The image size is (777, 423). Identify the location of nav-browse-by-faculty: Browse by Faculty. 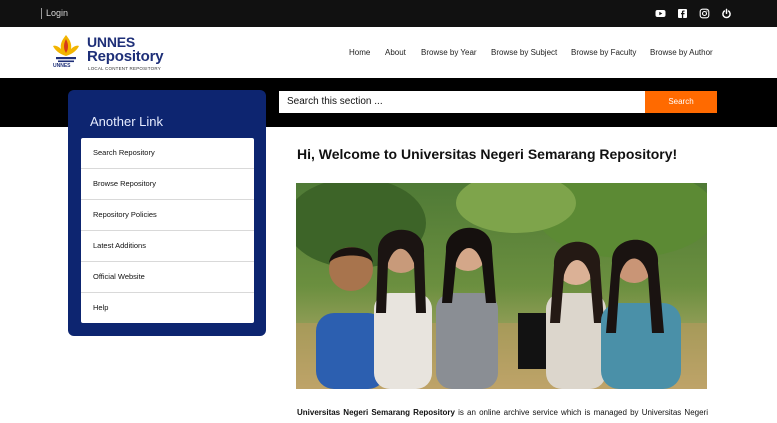
(603, 53).